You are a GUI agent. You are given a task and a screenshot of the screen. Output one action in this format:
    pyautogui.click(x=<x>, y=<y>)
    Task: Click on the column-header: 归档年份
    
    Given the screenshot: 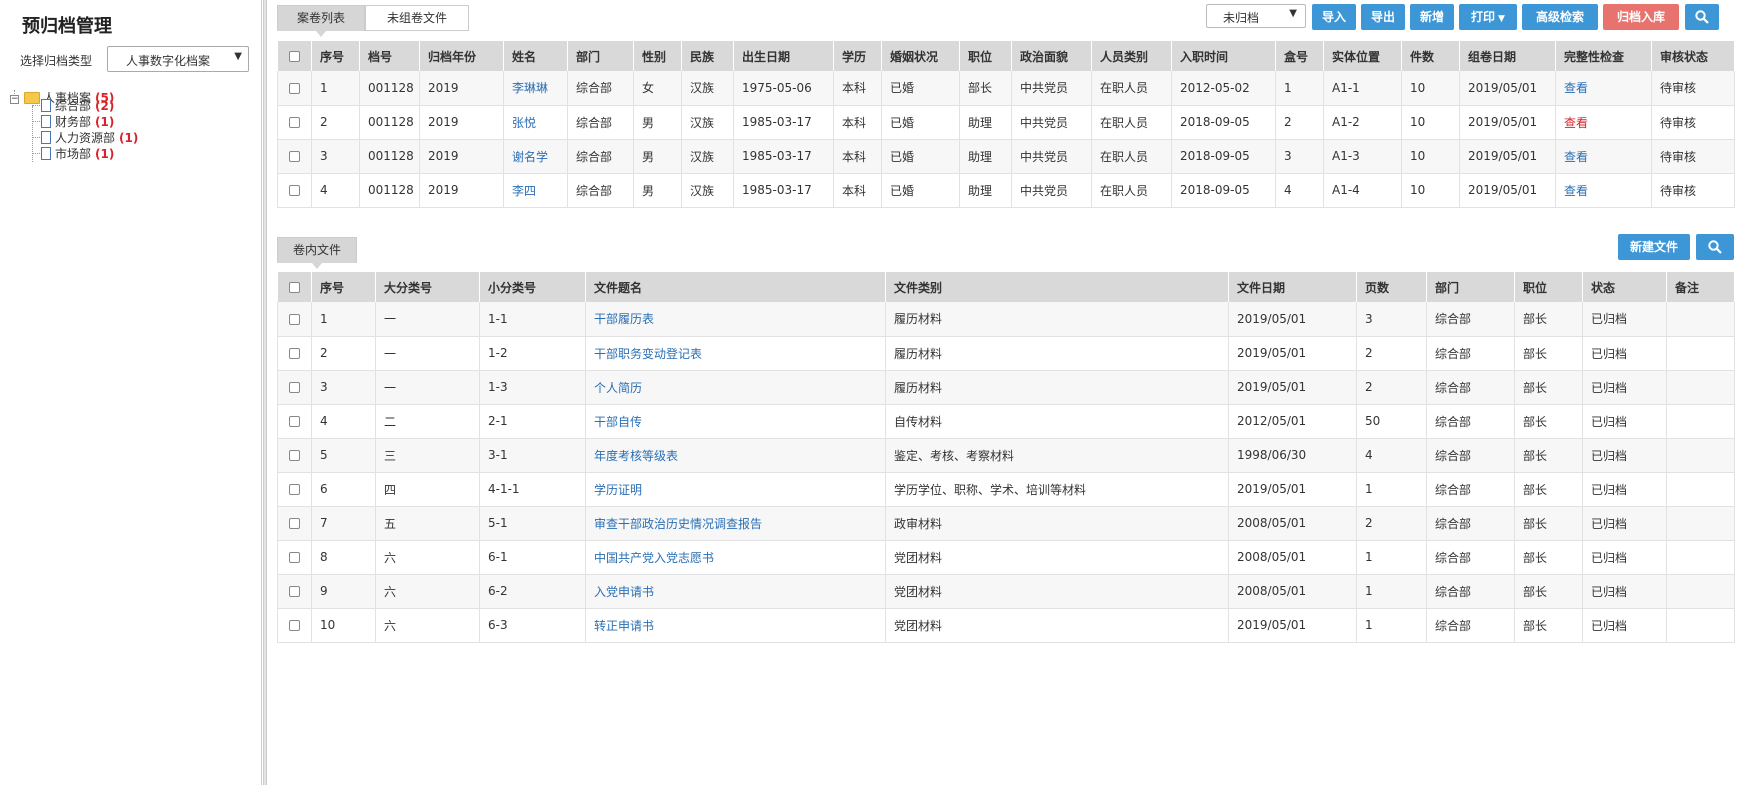 What is the action you would take?
    pyautogui.click(x=461, y=56)
    